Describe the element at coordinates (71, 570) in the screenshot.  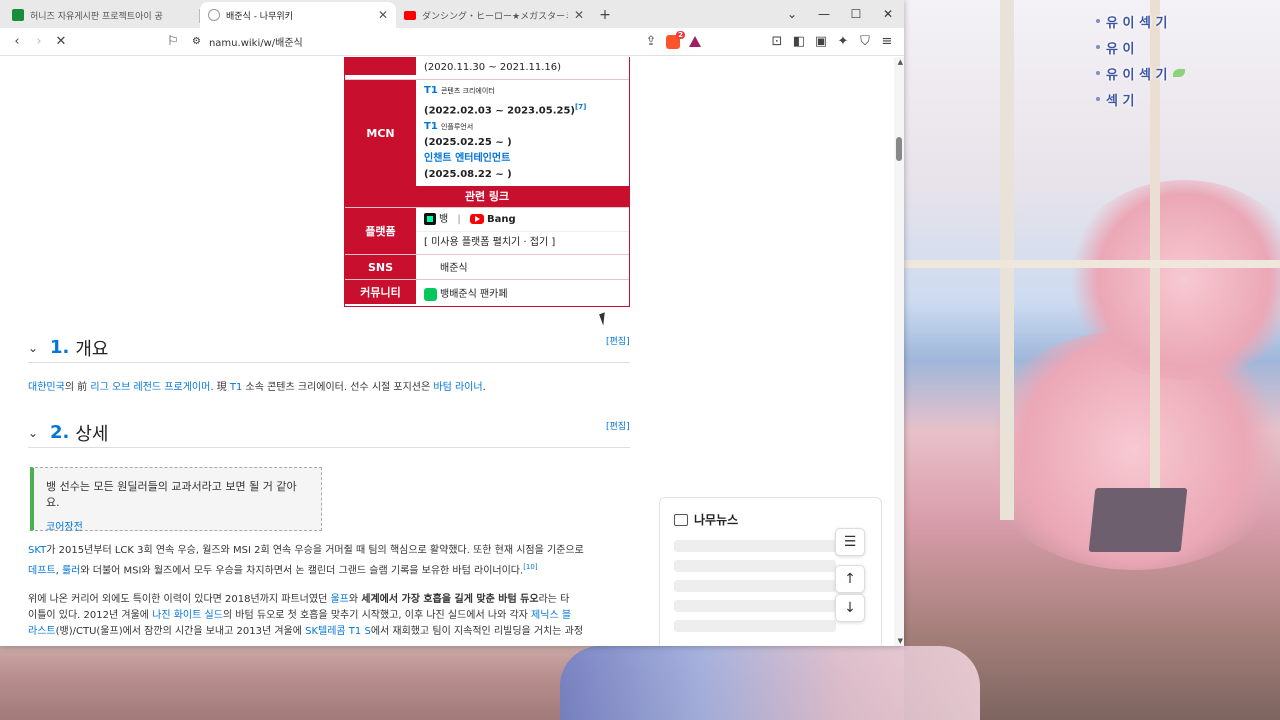
I see `link-ruler: 룰러` at that location.